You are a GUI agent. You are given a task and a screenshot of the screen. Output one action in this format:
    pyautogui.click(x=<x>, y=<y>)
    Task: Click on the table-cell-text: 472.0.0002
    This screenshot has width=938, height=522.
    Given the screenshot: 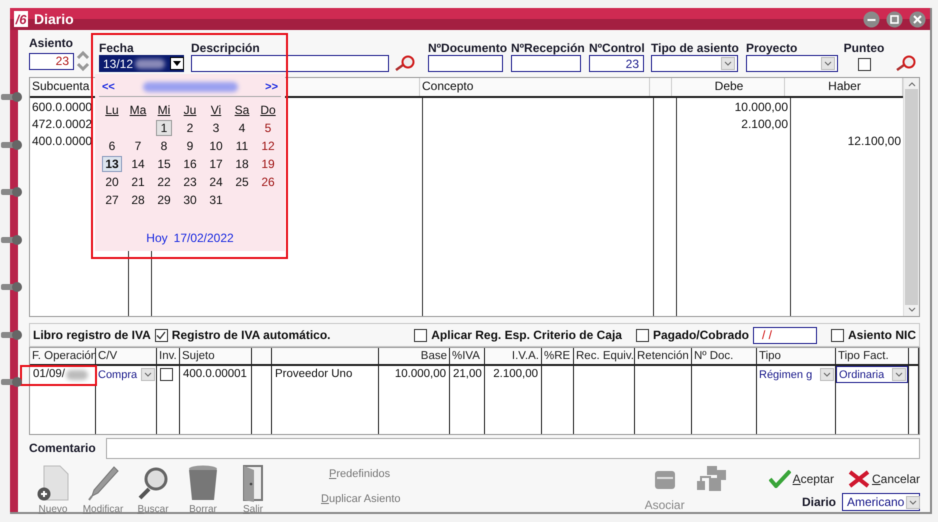 What is the action you would take?
    pyautogui.click(x=62, y=124)
    